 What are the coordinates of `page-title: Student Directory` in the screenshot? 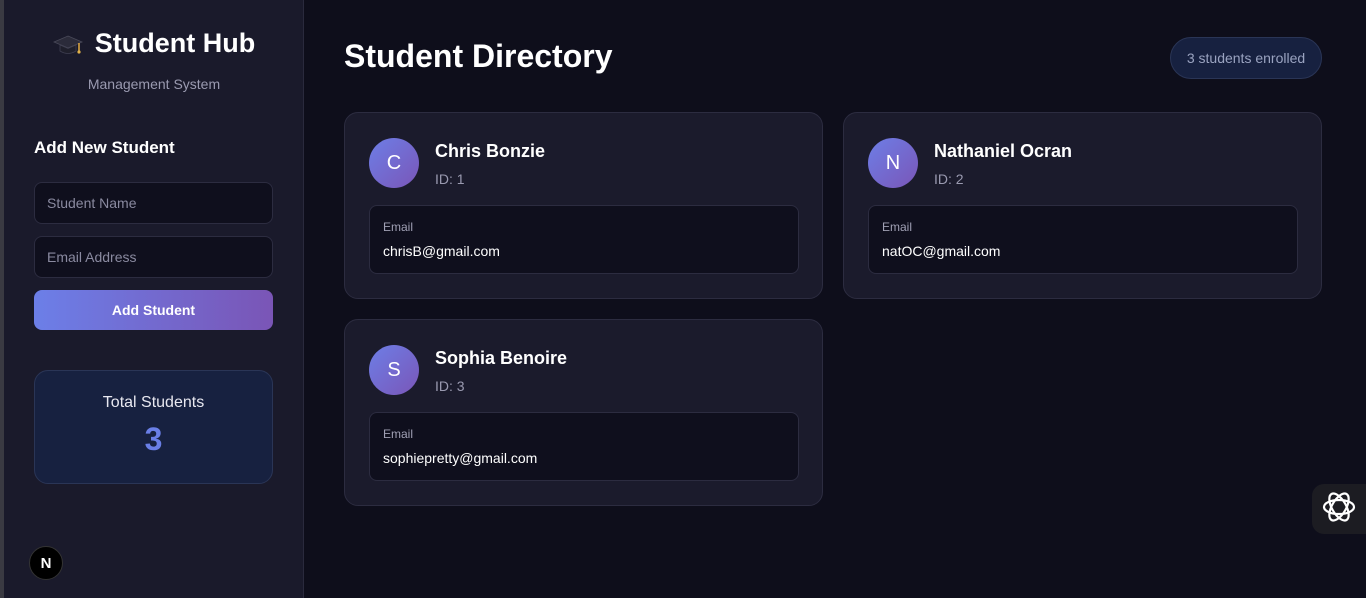 It's located at (478, 56).